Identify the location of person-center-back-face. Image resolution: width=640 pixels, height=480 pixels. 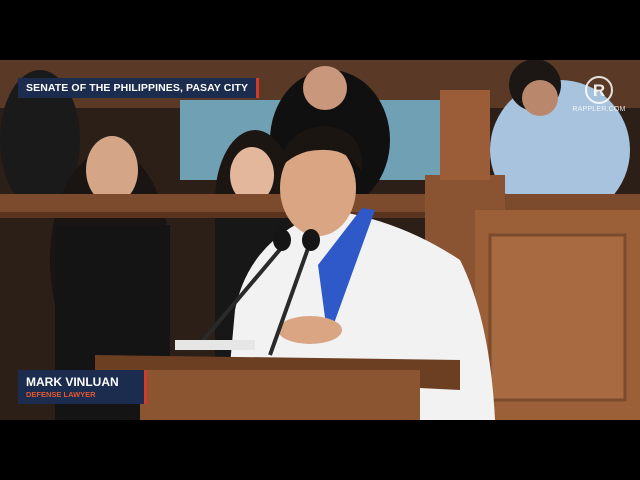
(325, 88).